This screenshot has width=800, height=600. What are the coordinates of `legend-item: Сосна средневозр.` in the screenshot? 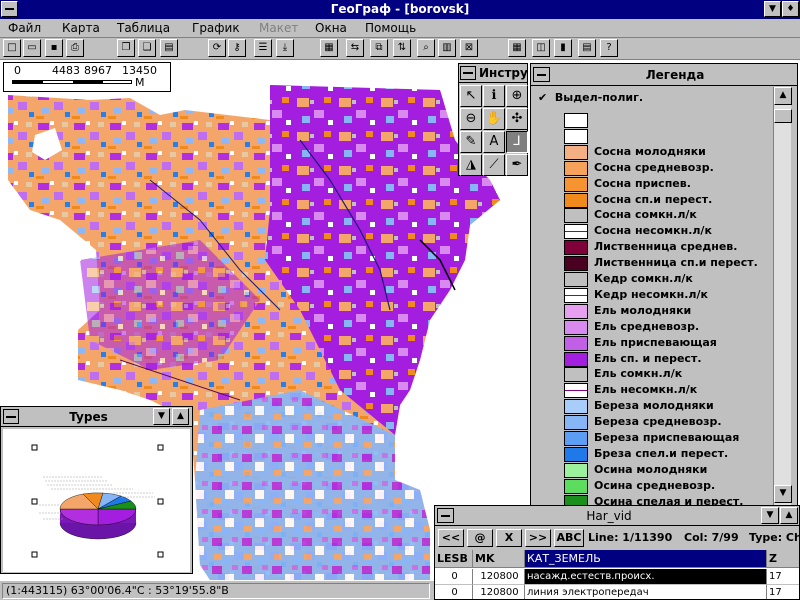 It's located at (666, 168).